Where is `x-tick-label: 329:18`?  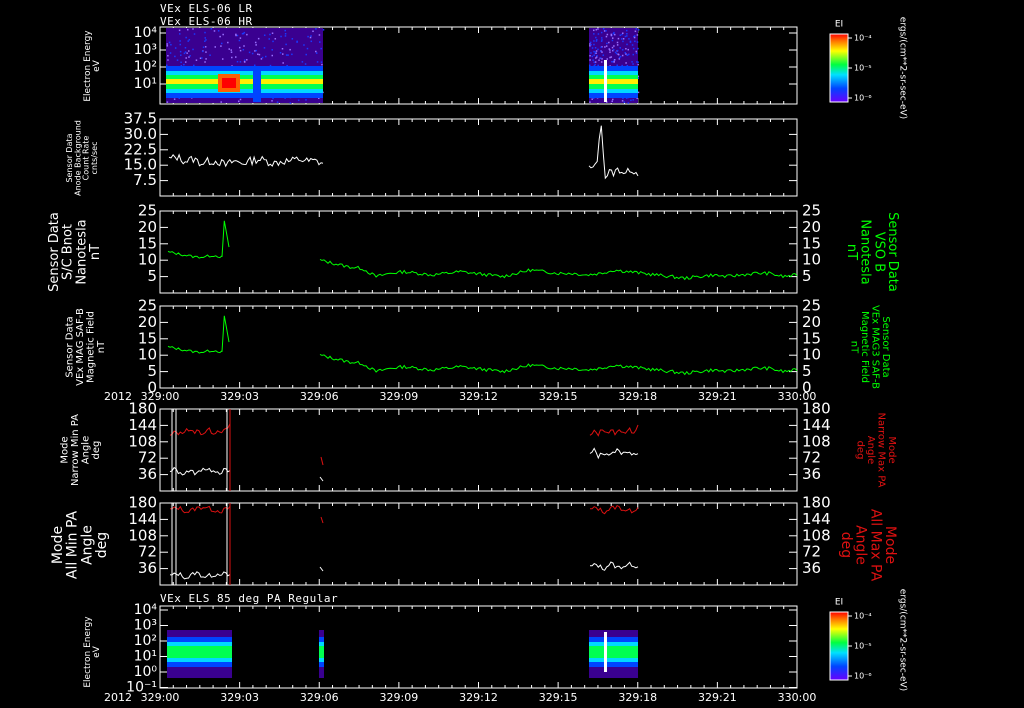 x-tick-label: 329:18 is located at coordinates (637, 396).